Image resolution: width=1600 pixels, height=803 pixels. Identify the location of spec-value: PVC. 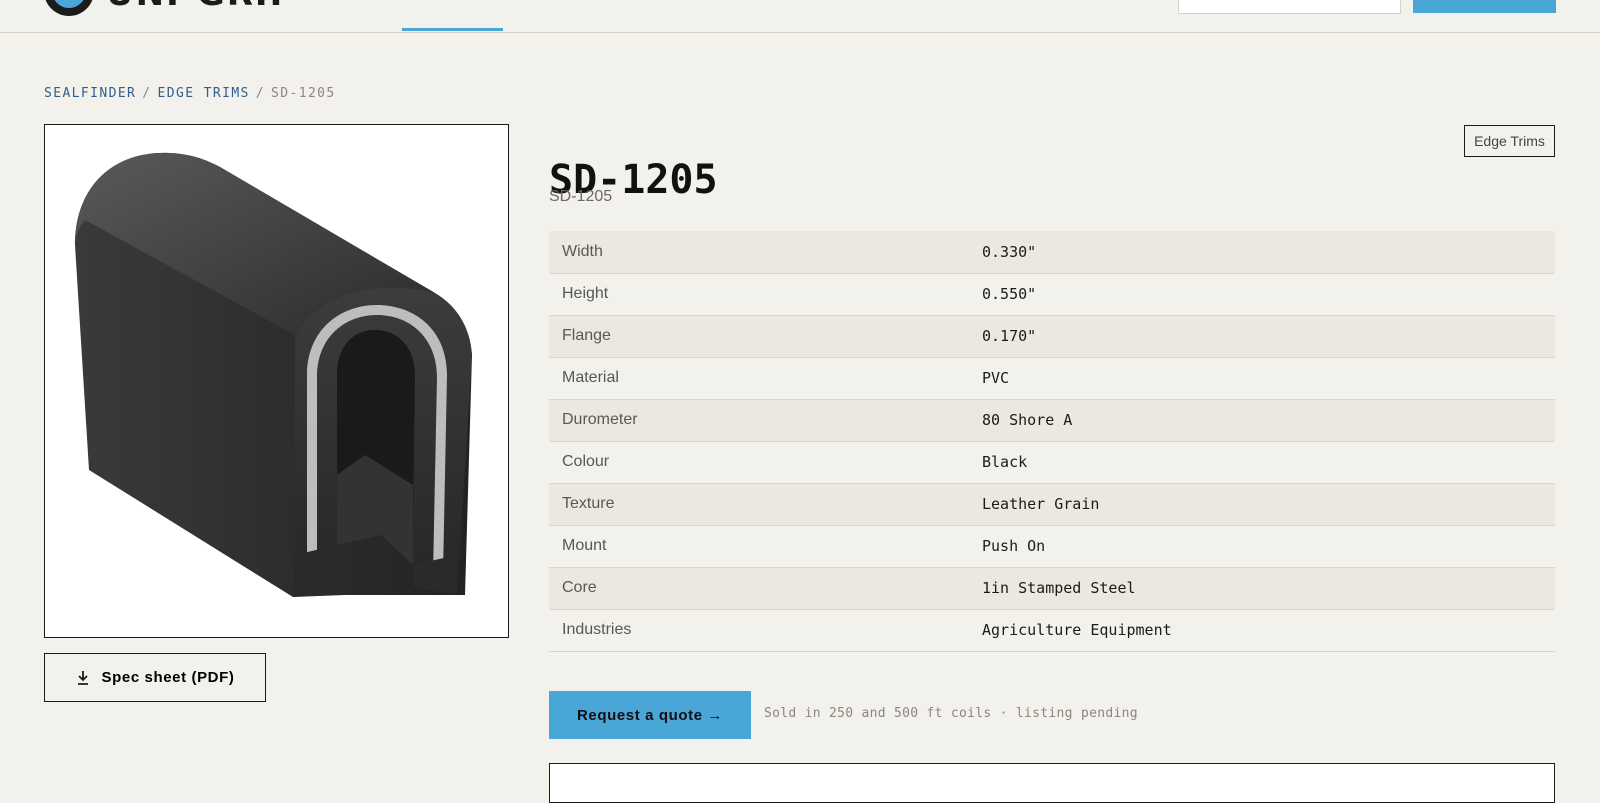
(1262, 378).